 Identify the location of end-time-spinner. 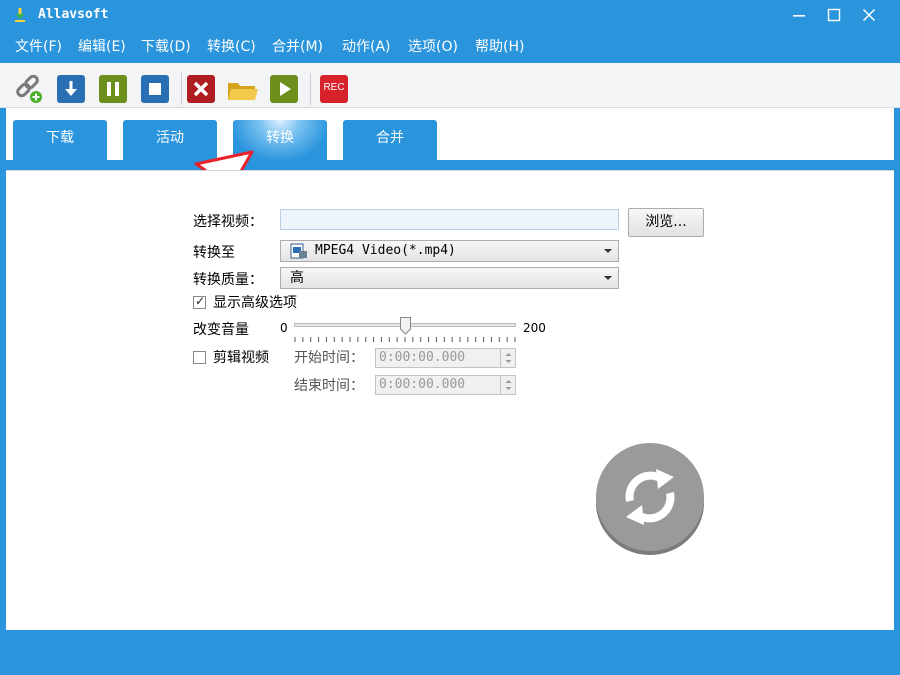
(507, 385).